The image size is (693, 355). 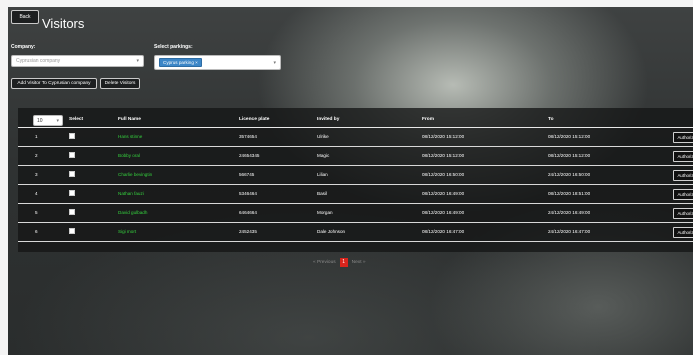 I want to click on invited-by: Morgan, so click(x=325, y=212).